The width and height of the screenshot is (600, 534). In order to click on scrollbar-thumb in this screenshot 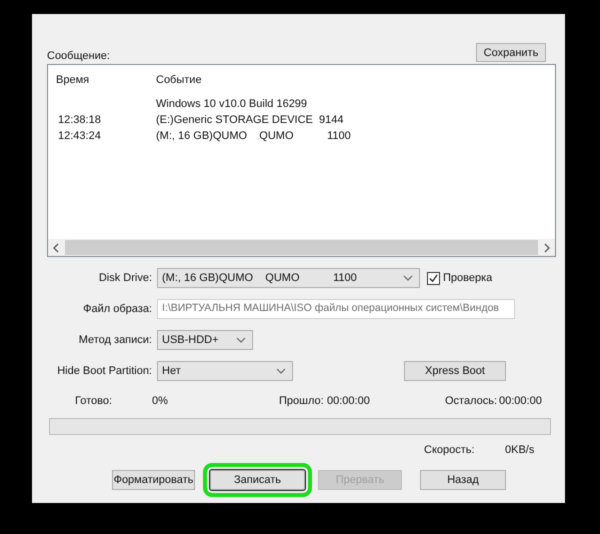, I will do `click(301, 247)`.